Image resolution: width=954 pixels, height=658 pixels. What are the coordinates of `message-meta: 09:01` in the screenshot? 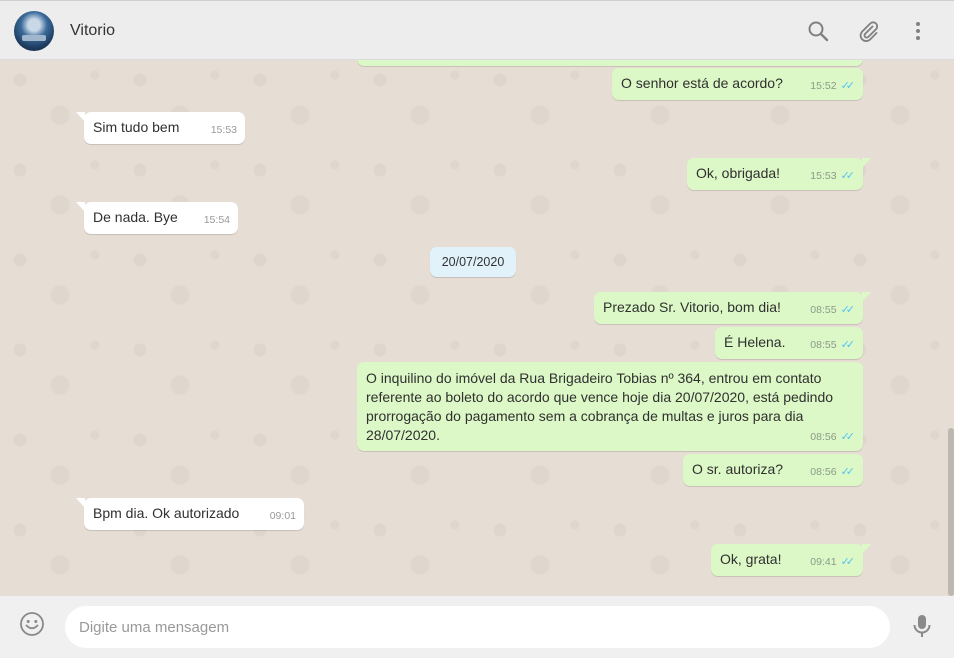 It's located at (283, 516).